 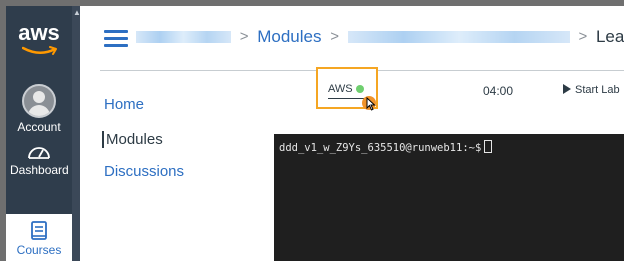 What do you see at coordinates (132, 139) in the screenshot?
I see `course-nav-modules: Modules` at bounding box center [132, 139].